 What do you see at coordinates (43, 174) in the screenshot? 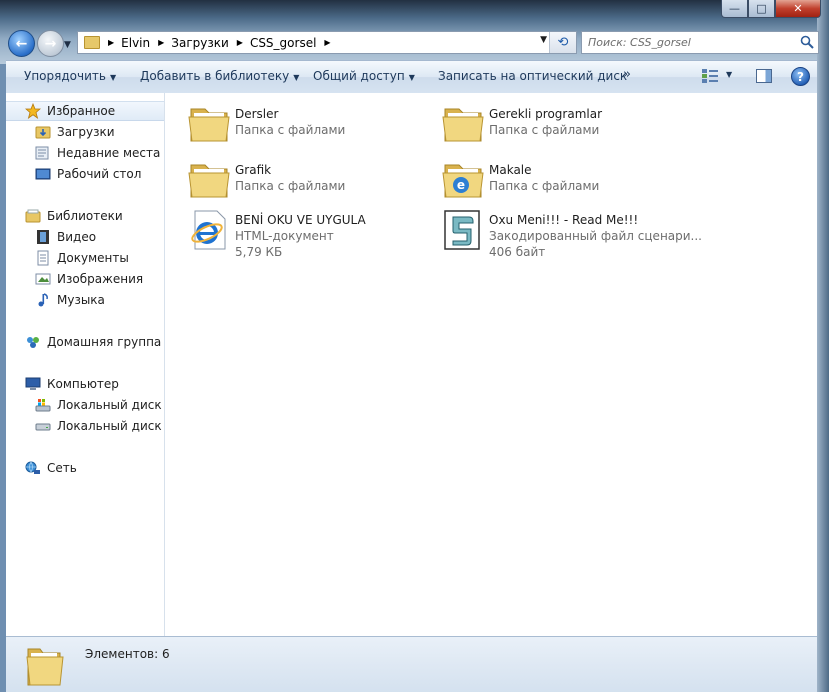
I see `desktop-icon` at bounding box center [43, 174].